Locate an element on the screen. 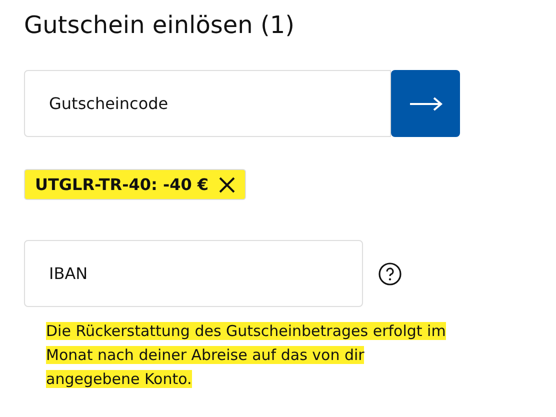 The image size is (556, 417). voucher-label: UTGLR-TR-40: -40 € is located at coordinates (122, 184).